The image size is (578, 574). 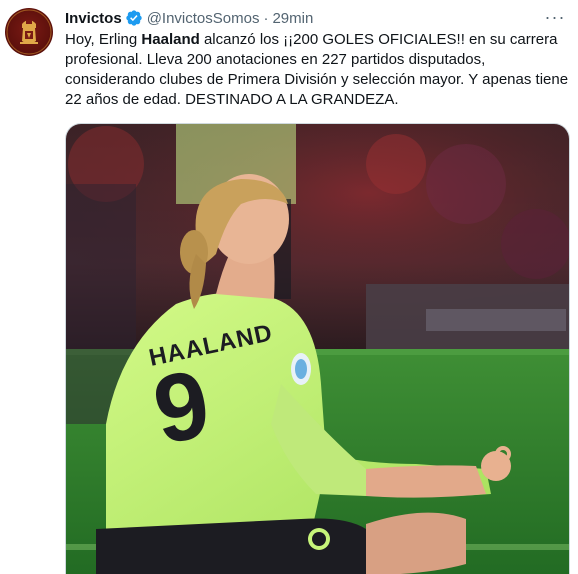 What do you see at coordinates (134, 18) in the screenshot?
I see `verified-badge-icon` at bounding box center [134, 18].